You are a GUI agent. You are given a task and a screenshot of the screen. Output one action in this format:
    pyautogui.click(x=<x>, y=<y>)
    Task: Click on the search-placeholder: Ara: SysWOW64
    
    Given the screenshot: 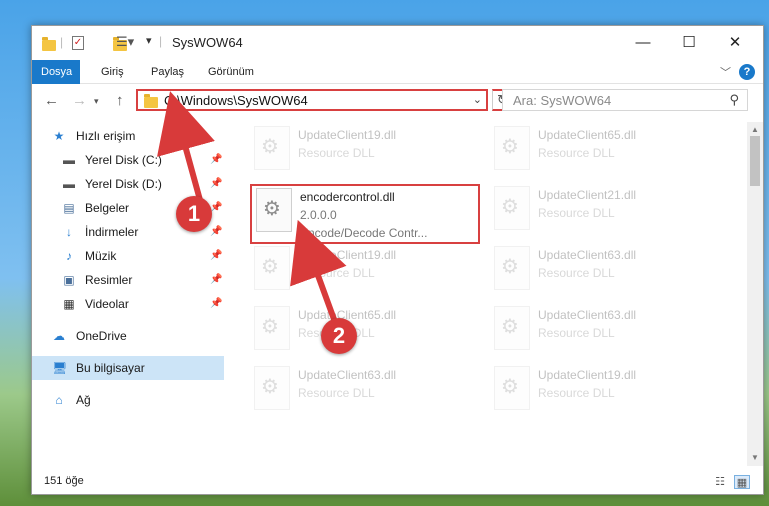 What is the action you would take?
    pyautogui.click(x=562, y=100)
    